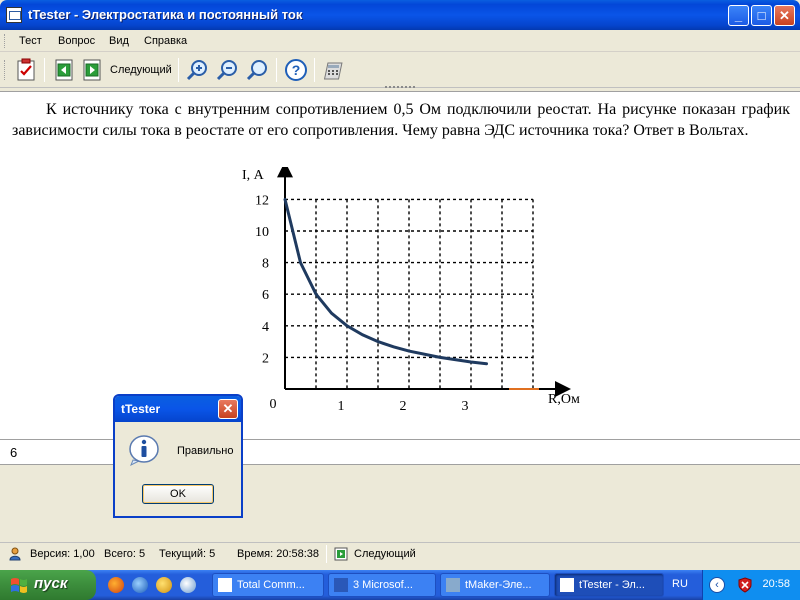 The width and height of the screenshot is (800, 600). What do you see at coordinates (26, 70) in the screenshot?
I see `checklist-icon` at bounding box center [26, 70].